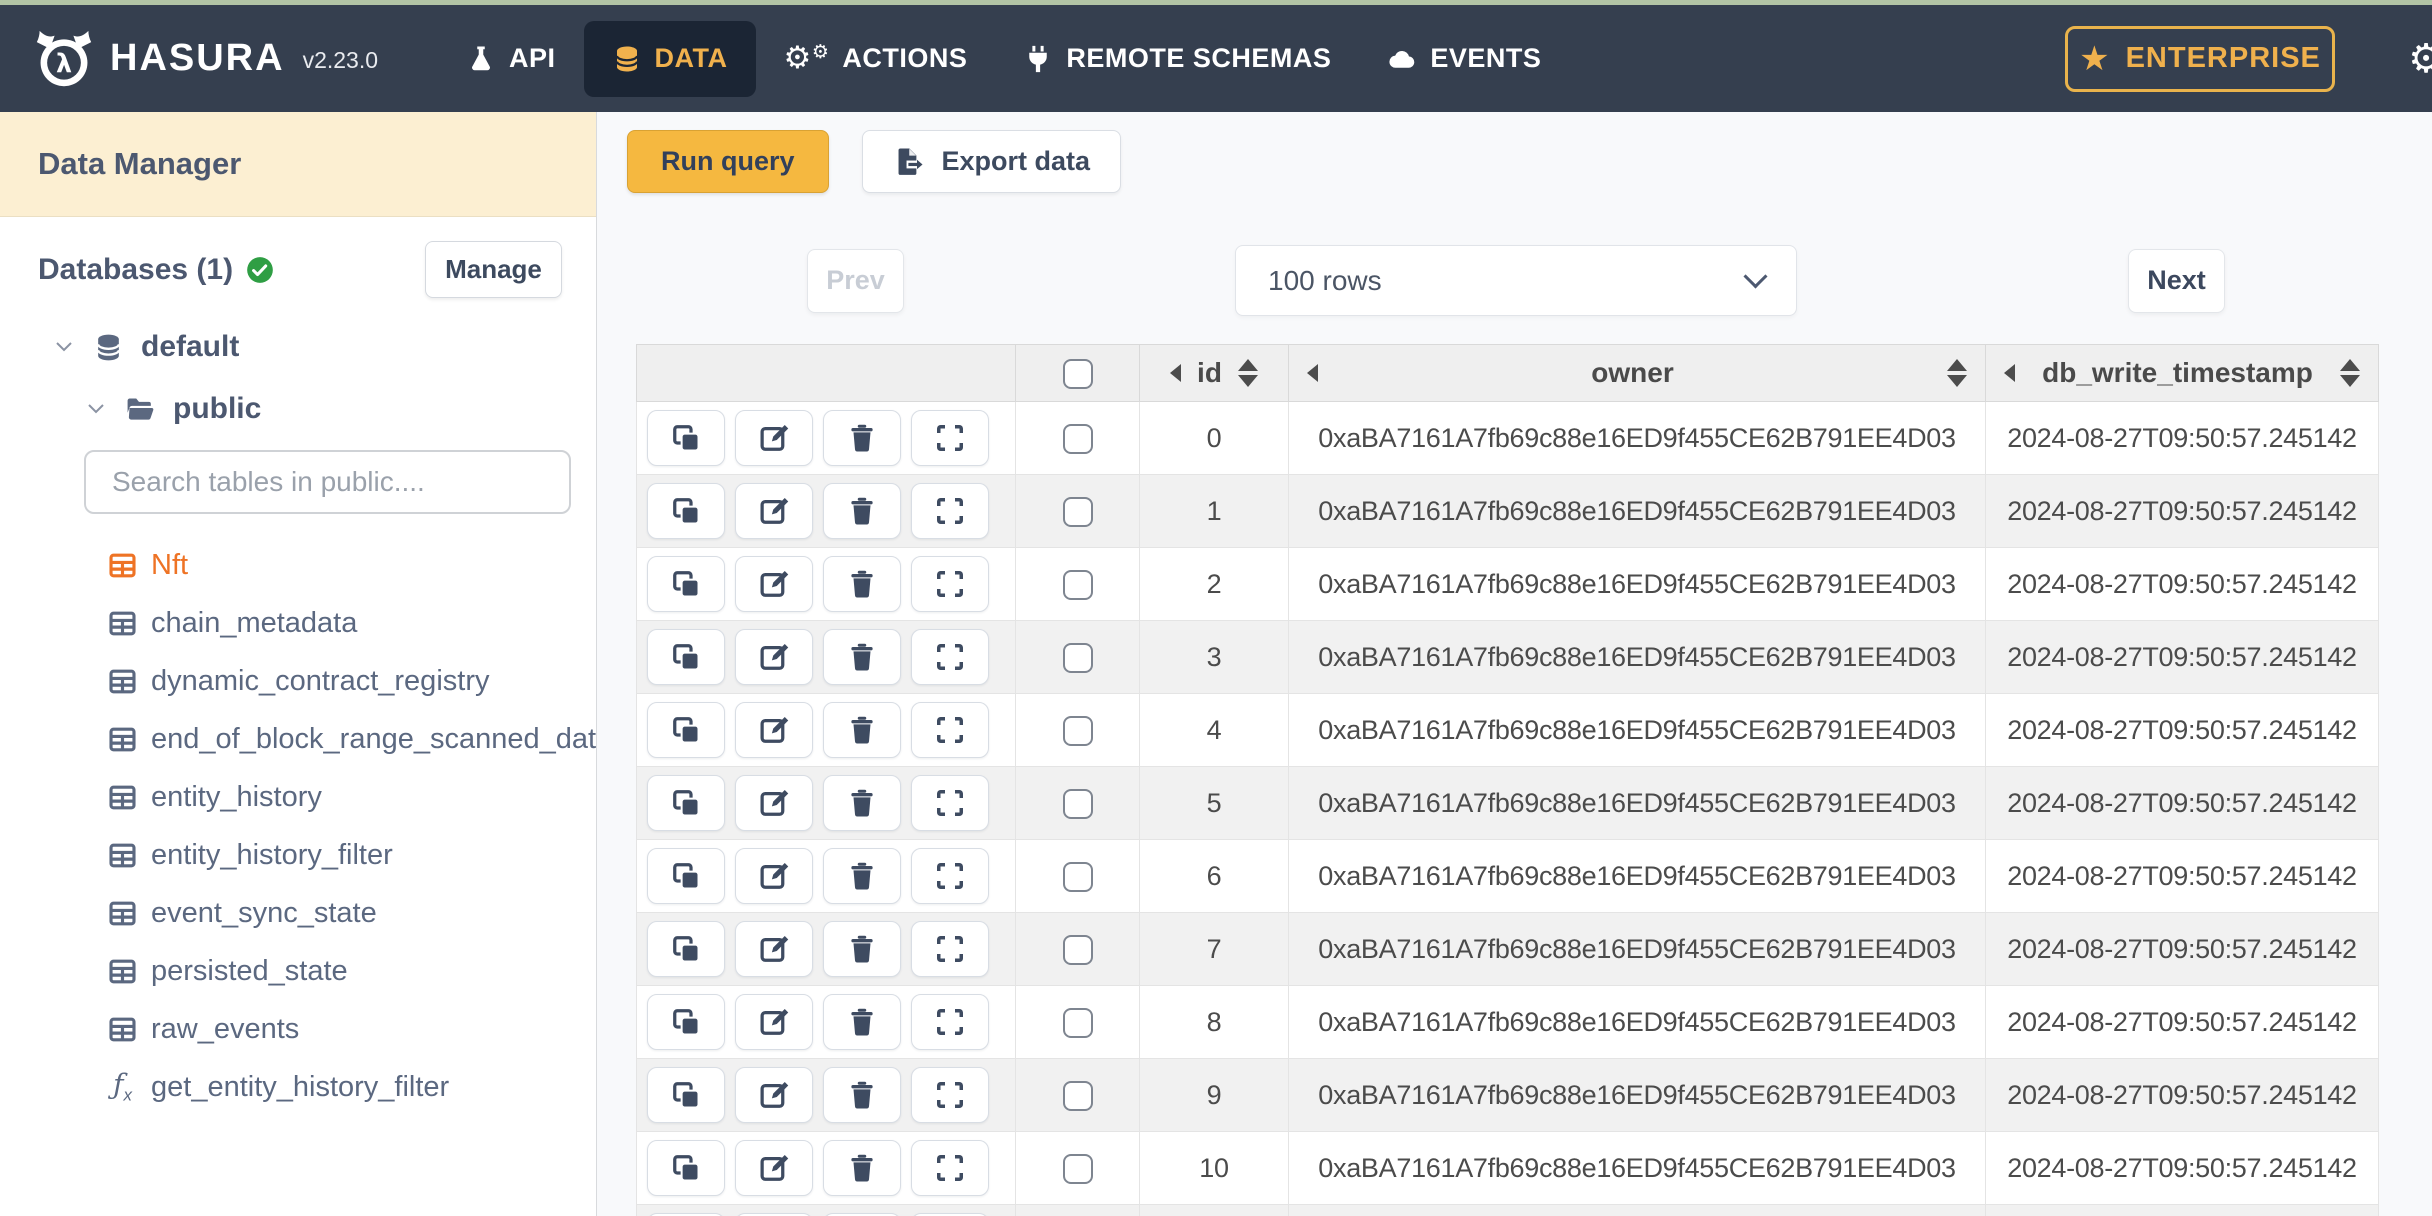 The width and height of the screenshot is (2432, 1216). I want to click on page-size-select: 100 rows, so click(1516, 280).